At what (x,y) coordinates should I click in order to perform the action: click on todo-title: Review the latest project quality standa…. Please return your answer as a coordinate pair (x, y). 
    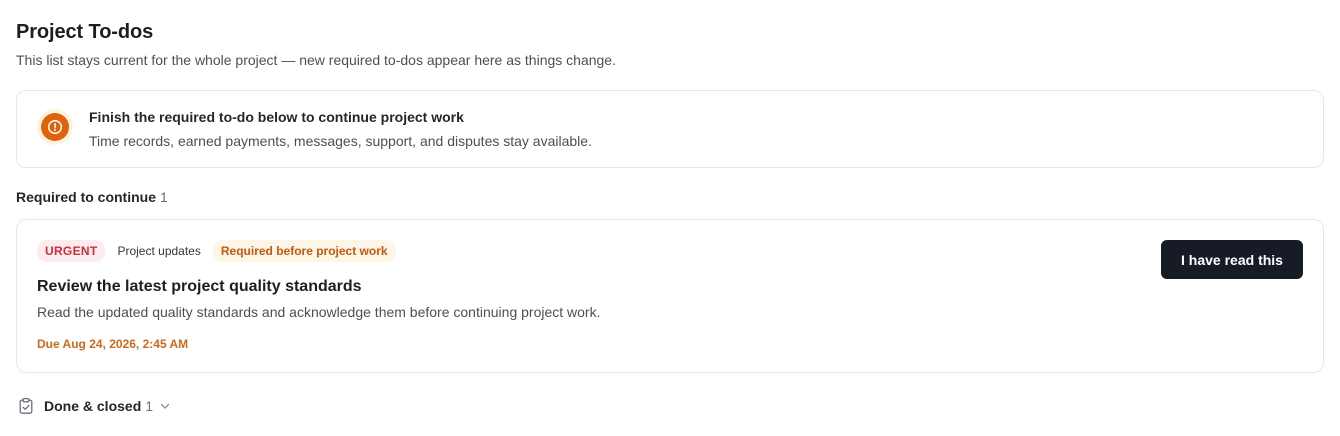
    Looking at the image, I should click on (199, 286).